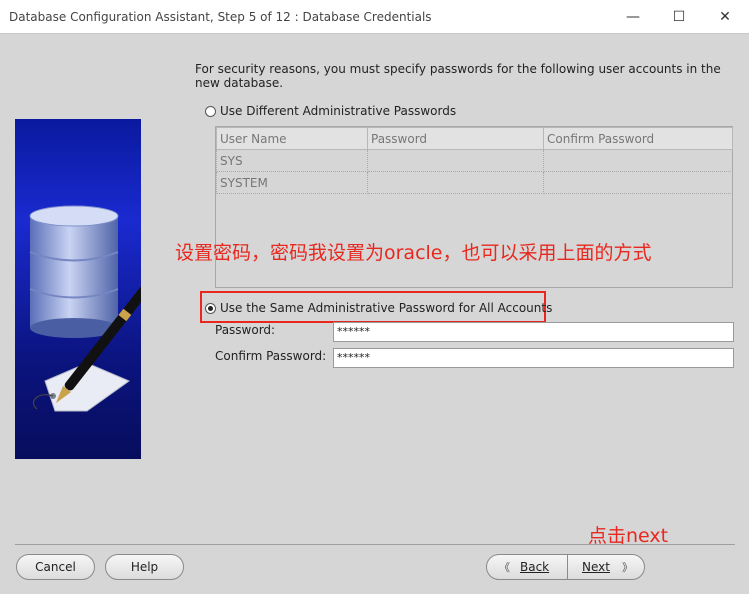  What do you see at coordinates (210, 308) in the screenshot?
I see `radio-button-selected` at bounding box center [210, 308].